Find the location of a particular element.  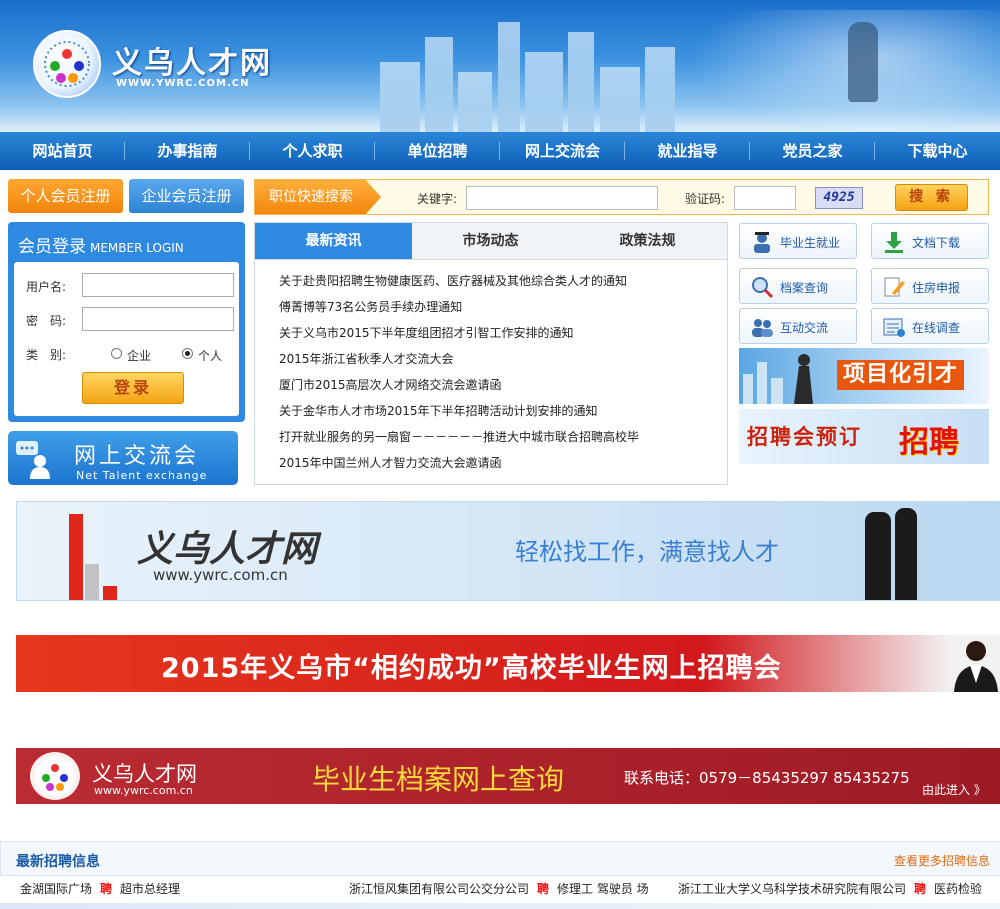

nav-employment-guide: 就业指导 is located at coordinates (687, 151).